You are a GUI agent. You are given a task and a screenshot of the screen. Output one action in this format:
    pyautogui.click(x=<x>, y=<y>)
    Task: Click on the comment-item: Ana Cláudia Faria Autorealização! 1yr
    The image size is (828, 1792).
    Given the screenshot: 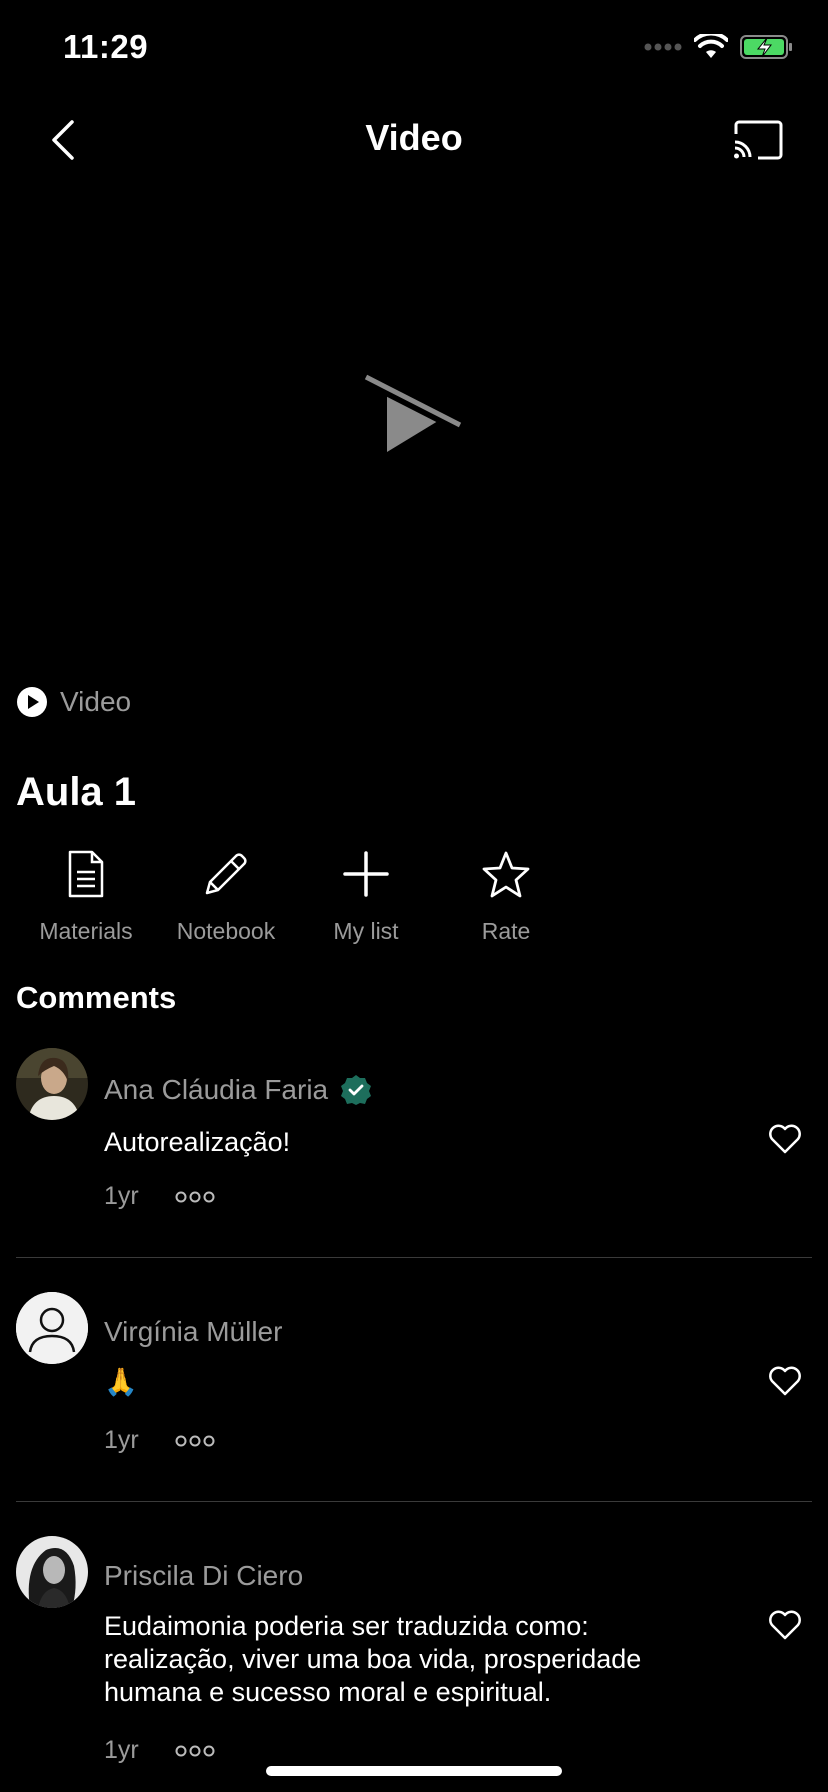 What is the action you would take?
    pyautogui.click(x=414, y=1153)
    